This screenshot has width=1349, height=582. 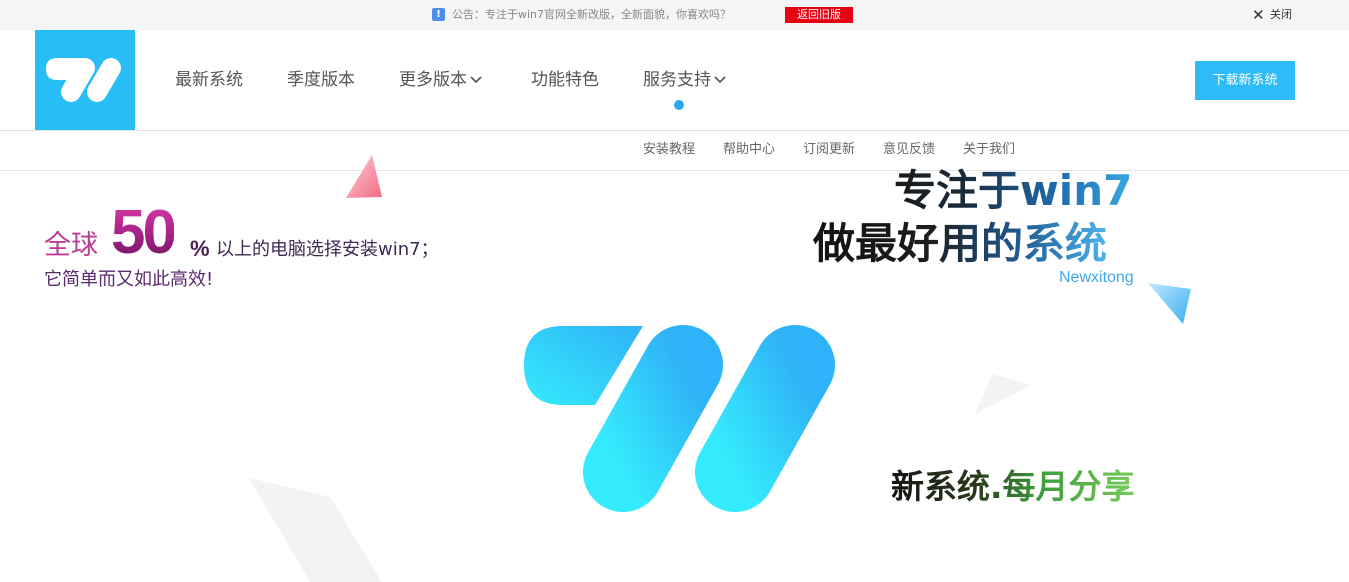 I want to click on hero-logo-mark-icon, so click(x=679, y=418).